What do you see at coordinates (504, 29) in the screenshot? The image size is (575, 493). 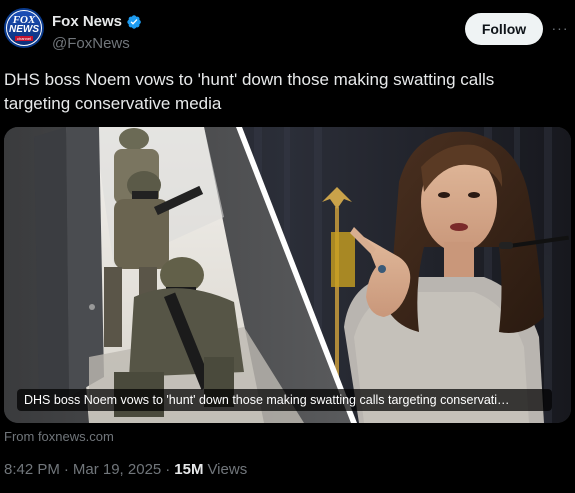 I see `follow-button: Follow` at bounding box center [504, 29].